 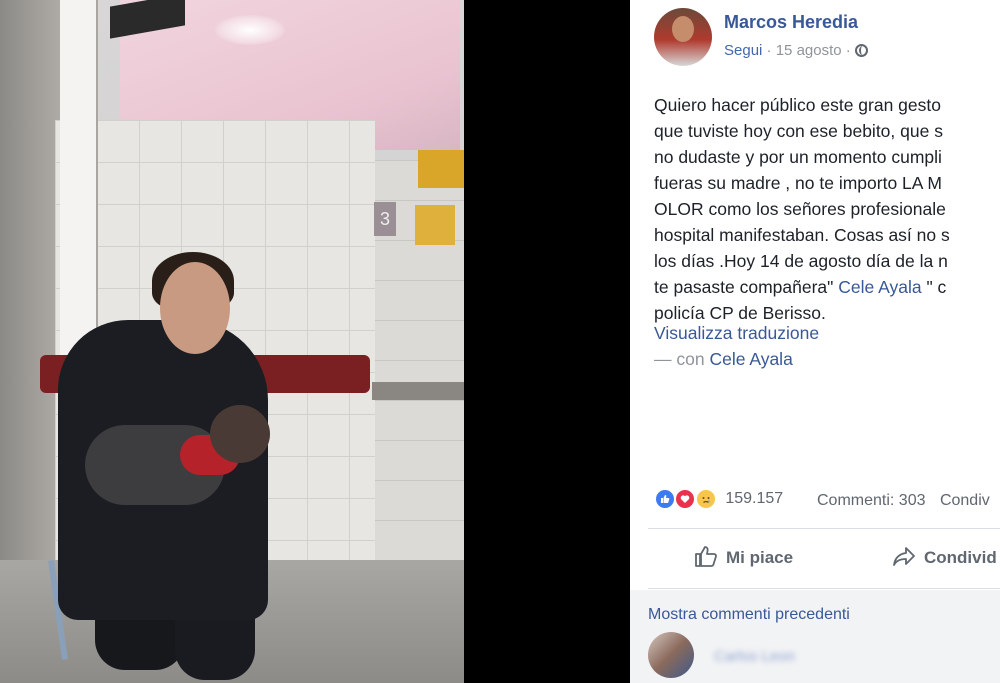 I want to click on tagged-with: — con Cele Ayala, so click(x=723, y=359).